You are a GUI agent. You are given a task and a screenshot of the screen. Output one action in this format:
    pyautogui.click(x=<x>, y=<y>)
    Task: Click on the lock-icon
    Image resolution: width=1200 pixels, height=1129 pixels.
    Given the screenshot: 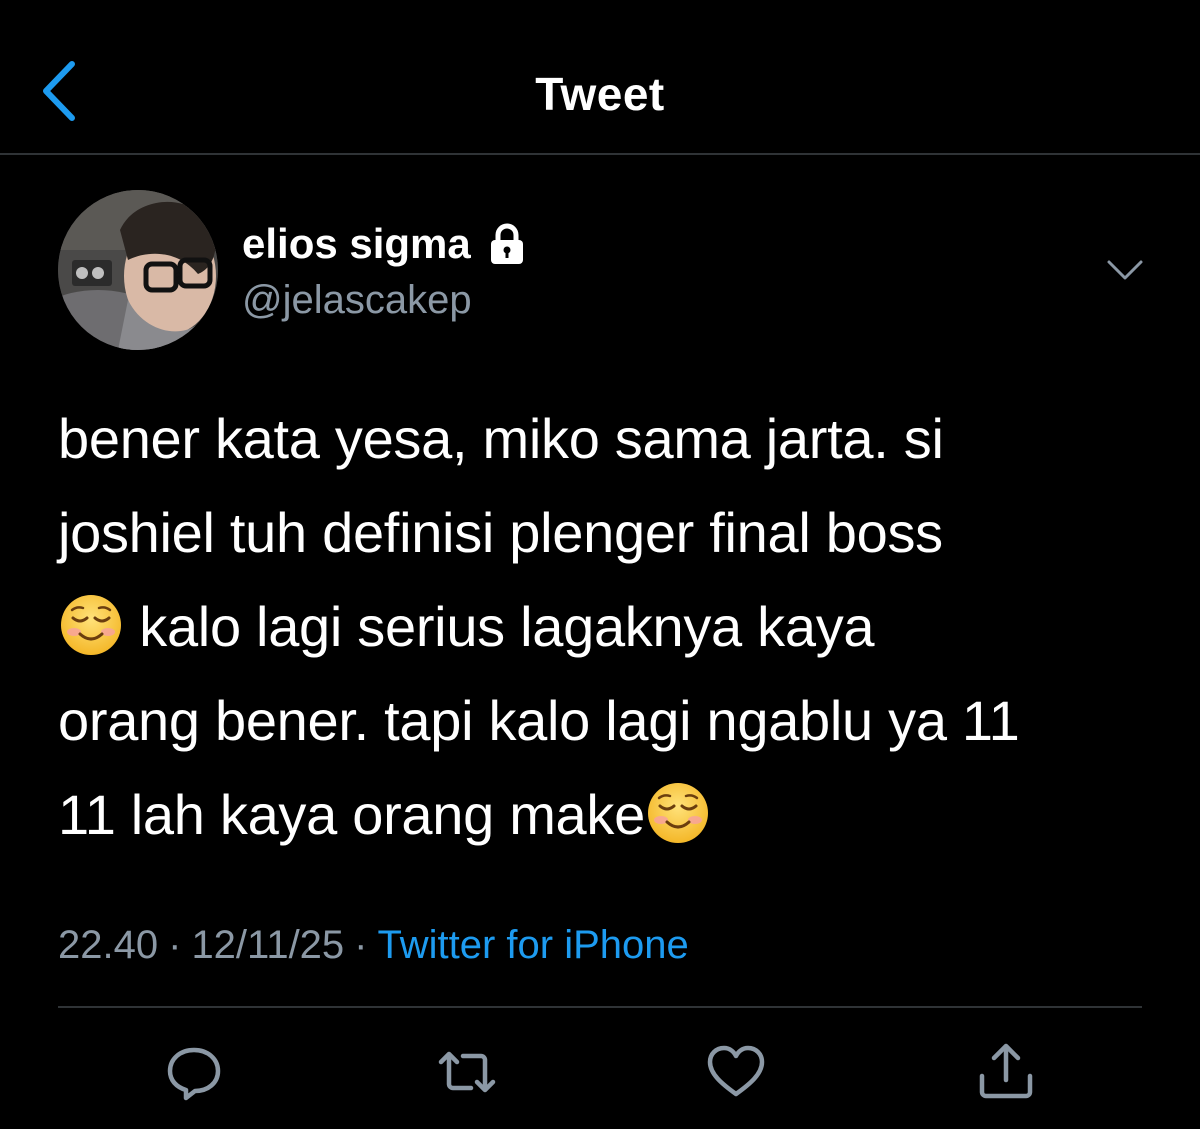 What is the action you would take?
    pyautogui.click(x=507, y=244)
    